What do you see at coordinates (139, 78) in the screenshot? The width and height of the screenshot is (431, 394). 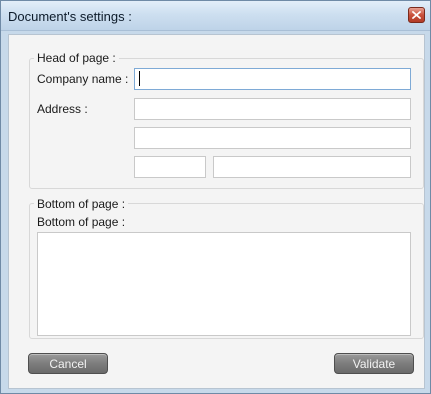 I see `text-caret` at bounding box center [139, 78].